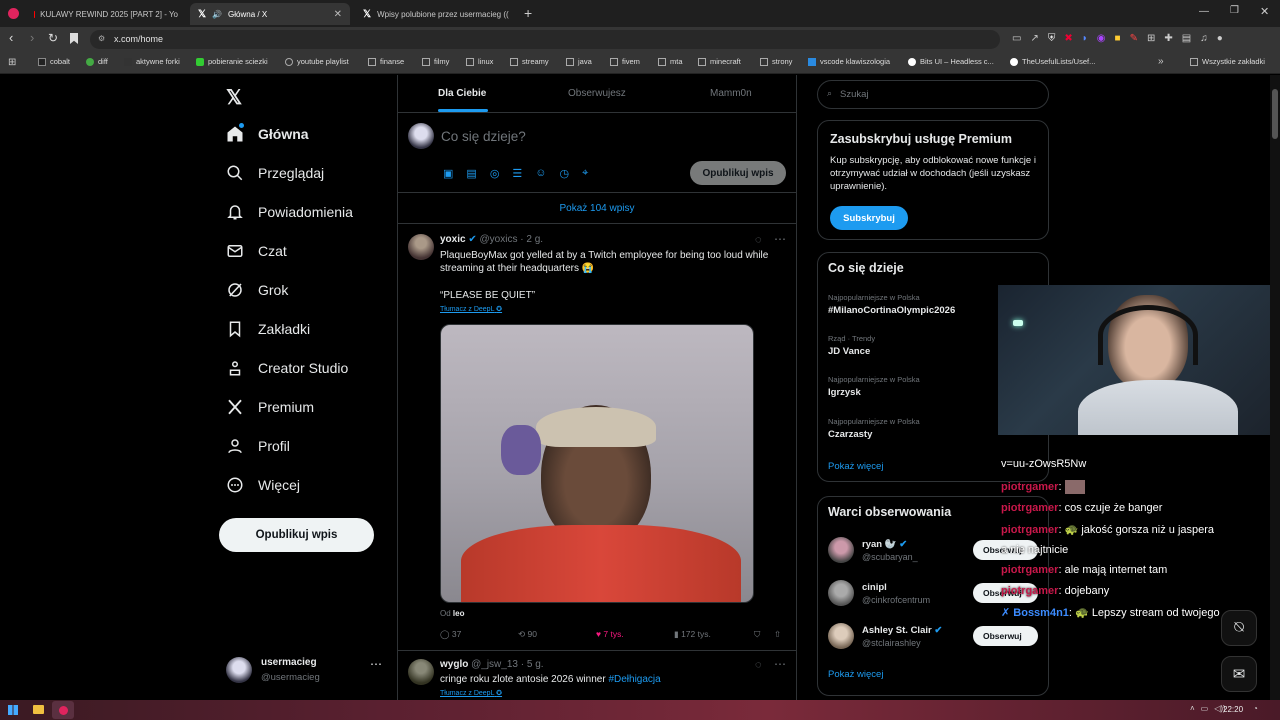 The height and width of the screenshot is (720, 1280). What do you see at coordinates (1161, 61) in the screenshot?
I see `more-bookmarks-icon: »` at bounding box center [1161, 61].